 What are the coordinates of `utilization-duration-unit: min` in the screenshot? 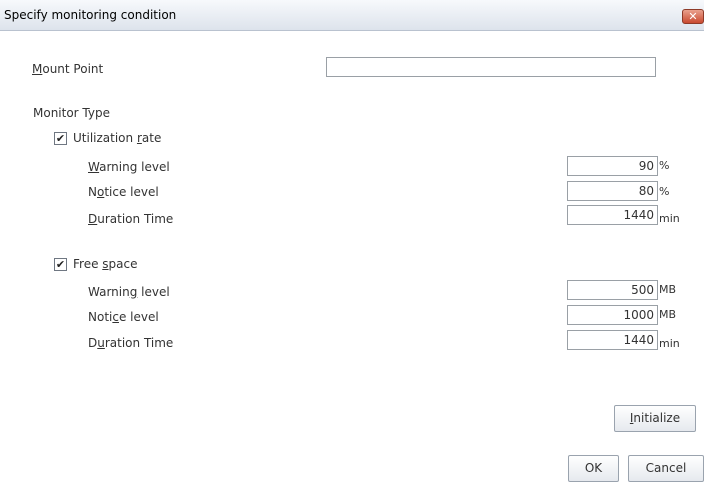 It's located at (669, 218).